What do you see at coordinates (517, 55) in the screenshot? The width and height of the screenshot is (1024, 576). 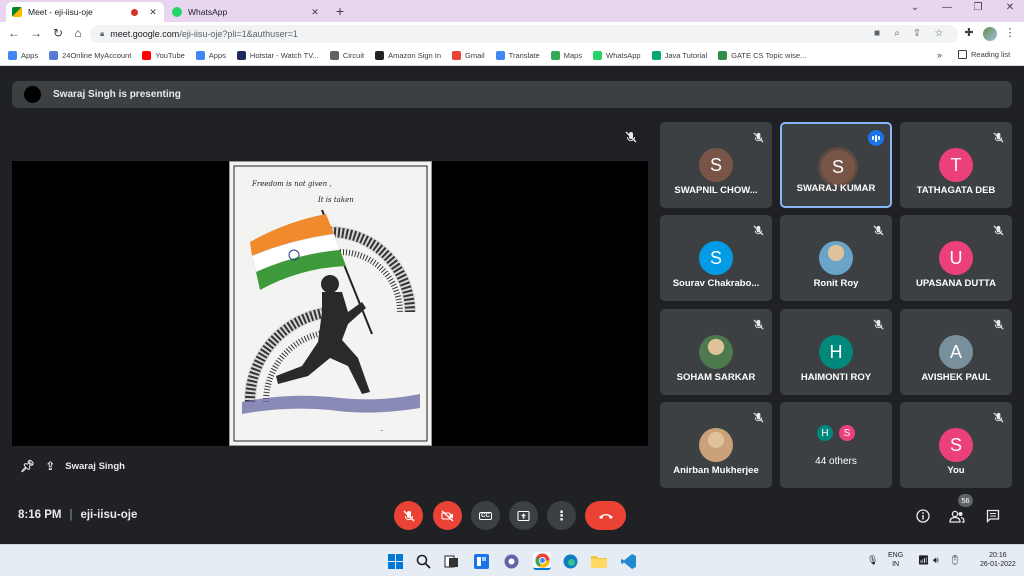 I see `bookmark-item: Translate` at bounding box center [517, 55].